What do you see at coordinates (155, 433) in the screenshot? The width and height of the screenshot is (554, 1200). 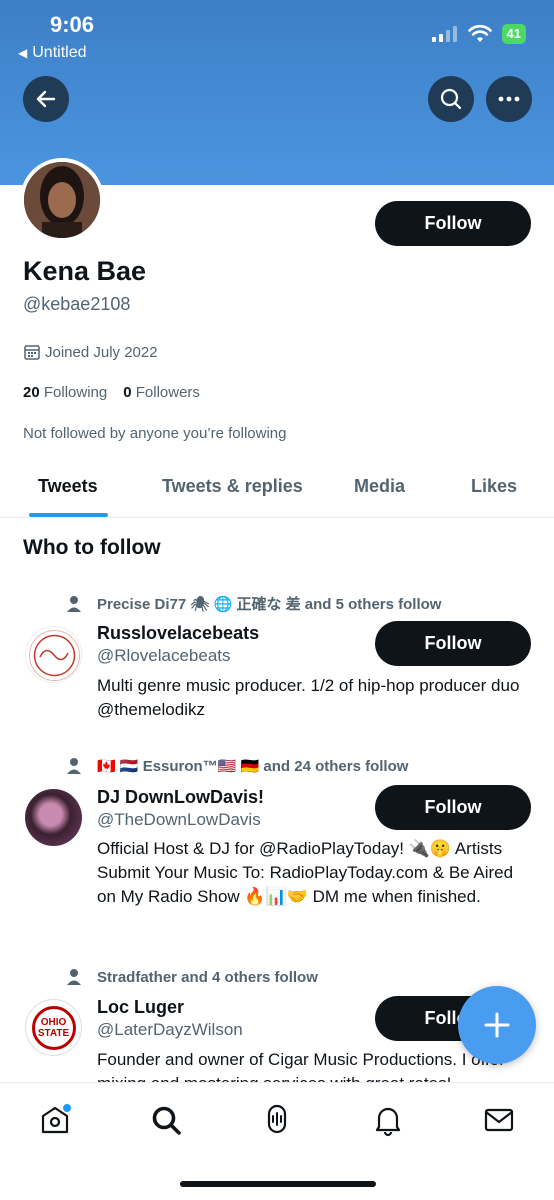 I see `not-followed-note: Not followed by anyone you’re following` at bounding box center [155, 433].